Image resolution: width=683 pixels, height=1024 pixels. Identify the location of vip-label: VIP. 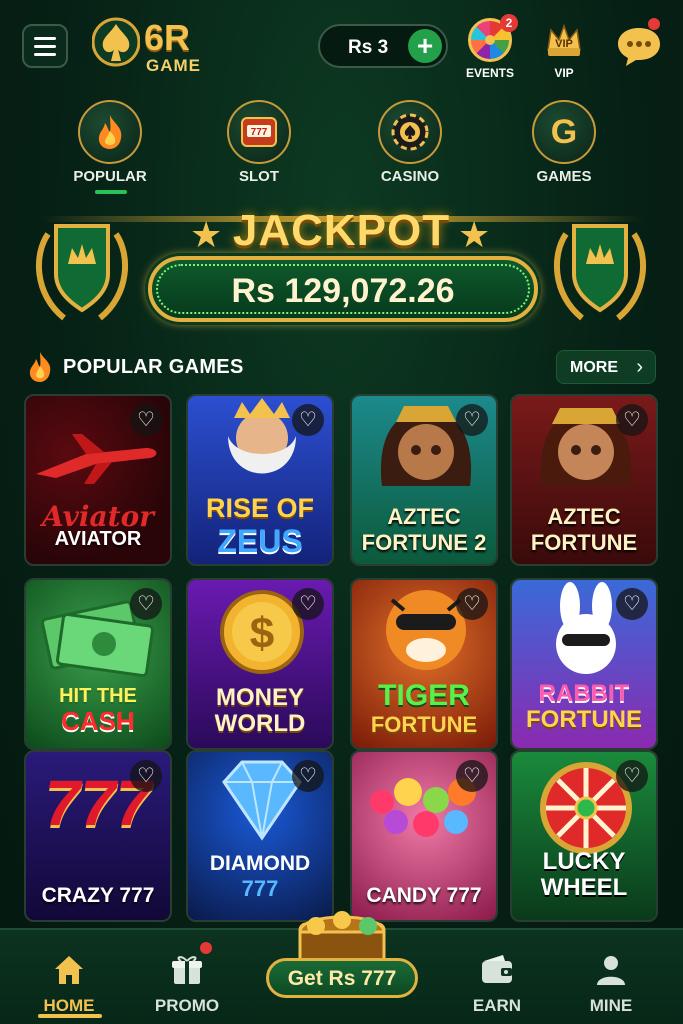
(564, 73).